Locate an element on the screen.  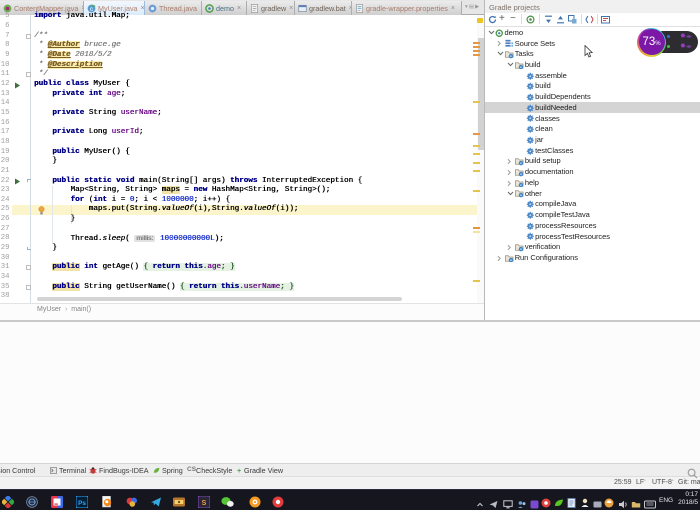
svg-text: Ps is located at coordinates (82, 503).